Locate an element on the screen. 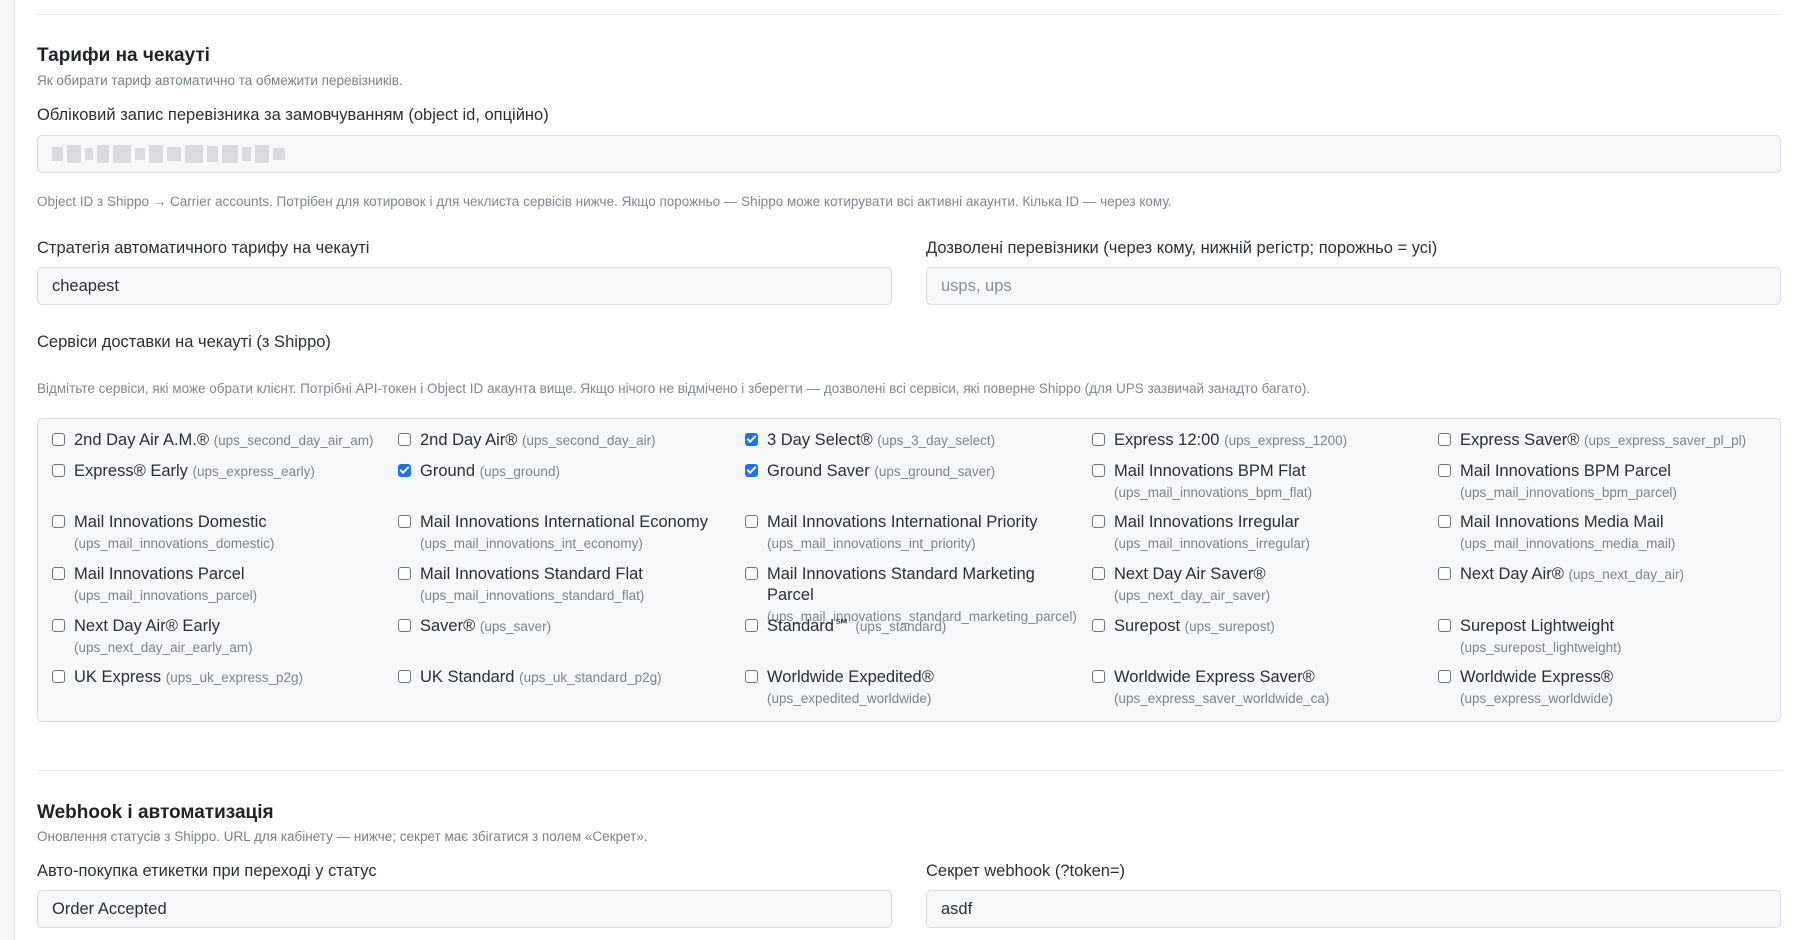  service-option: Express® Early (ups_express_early) is located at coordinates (217, 471).